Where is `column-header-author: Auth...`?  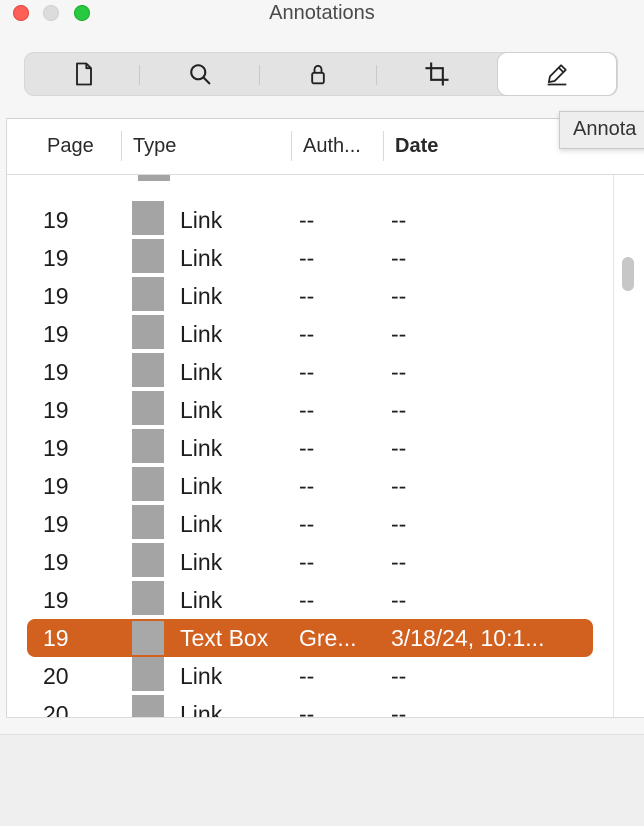
column-header-author: Auth... is located at coordinates (332, 146).